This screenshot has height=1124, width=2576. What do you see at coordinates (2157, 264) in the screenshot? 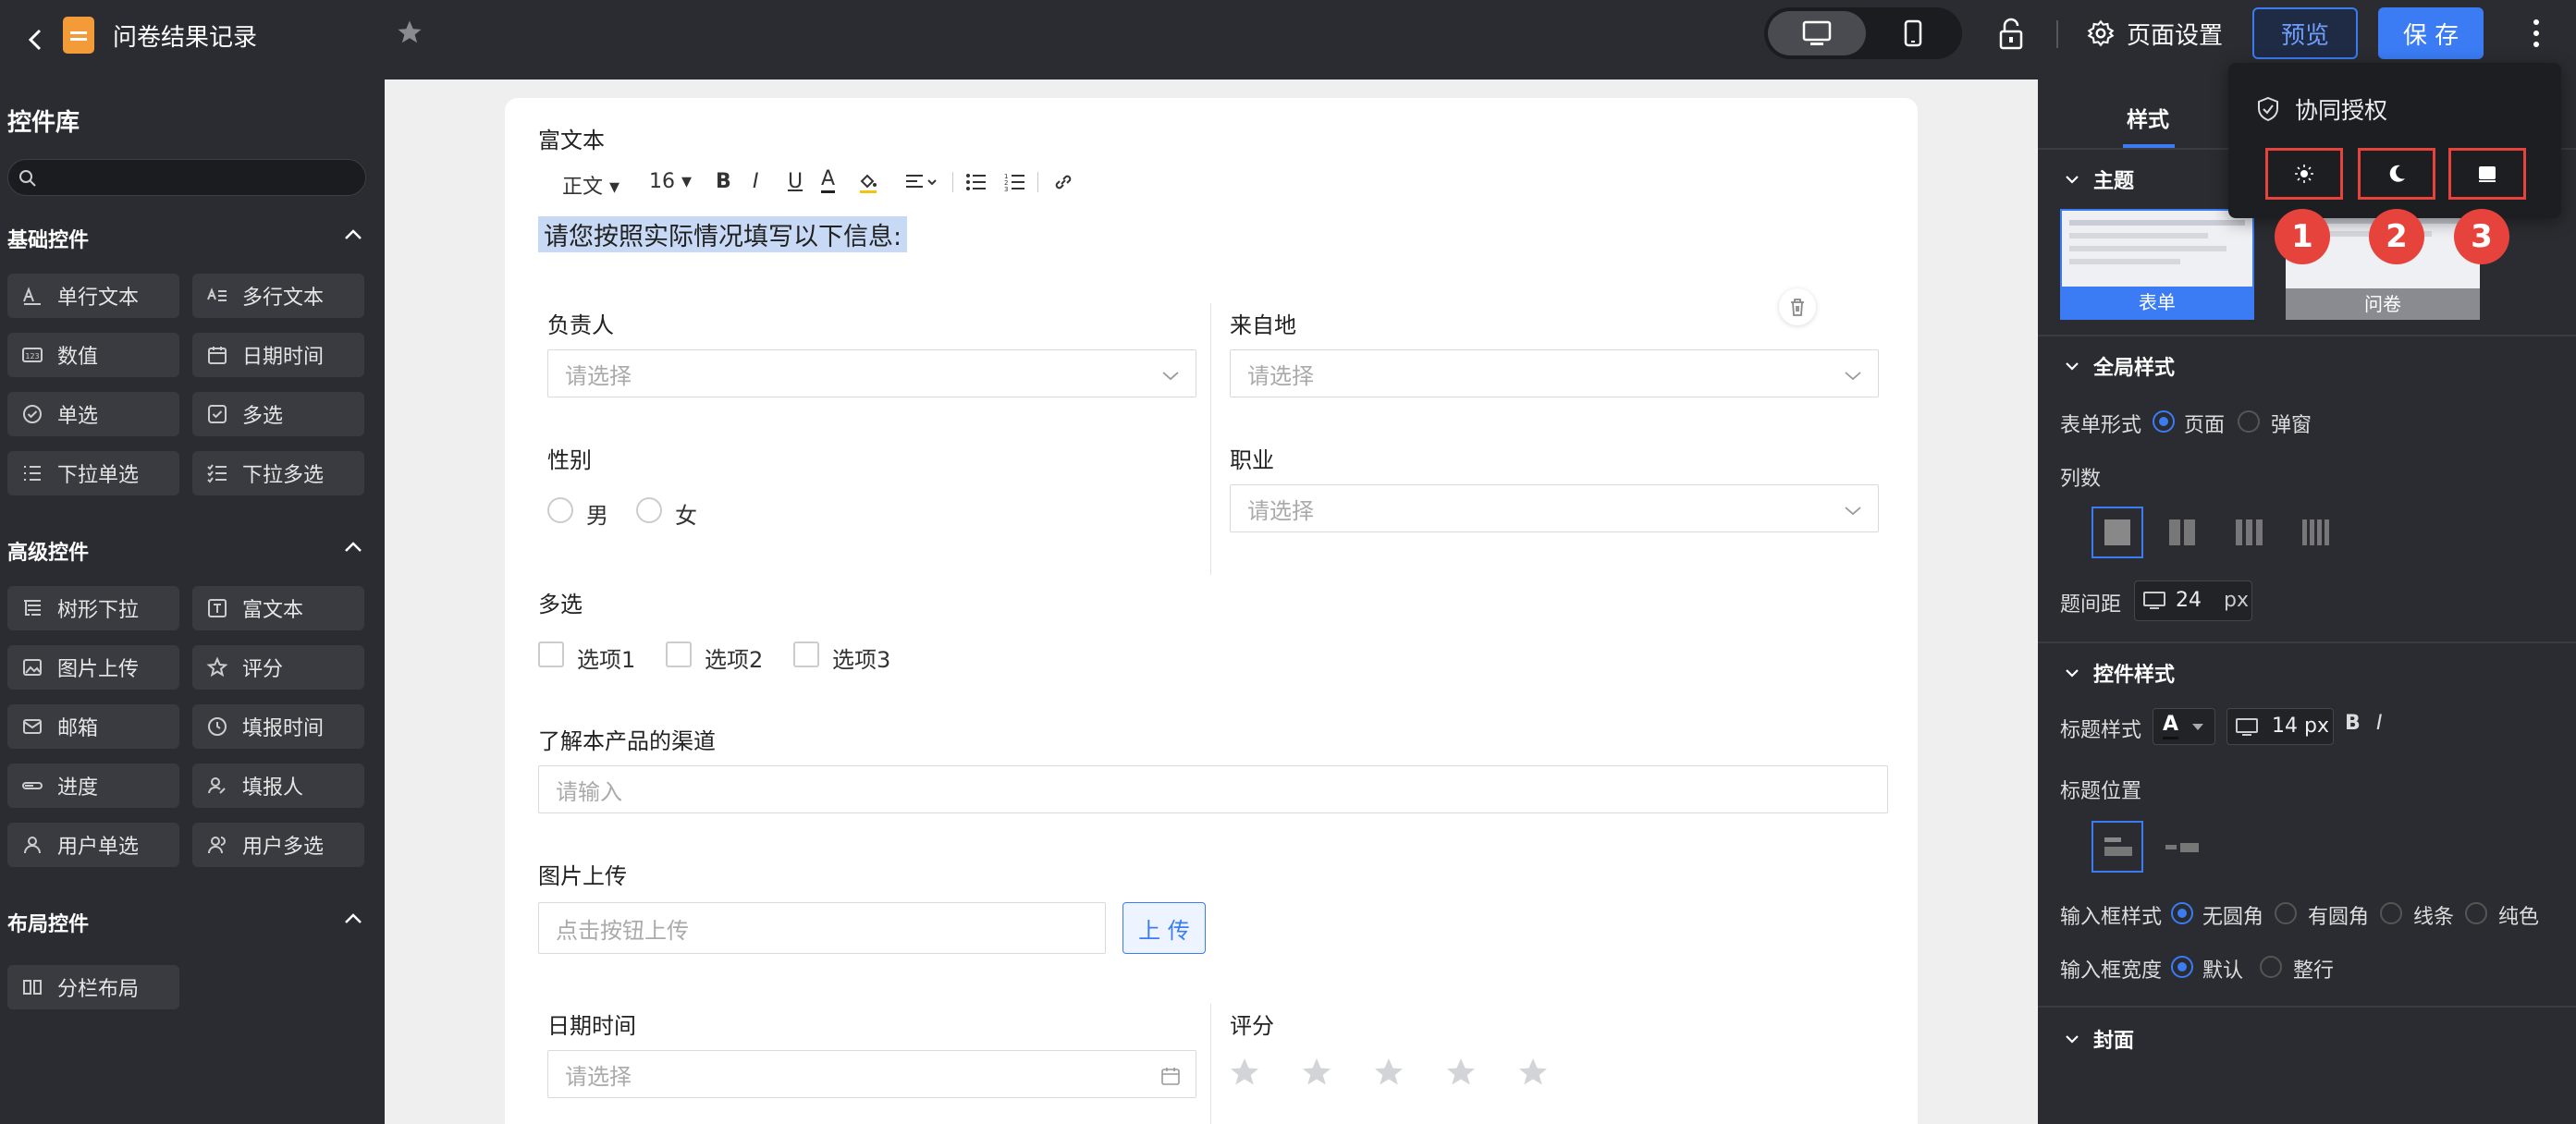
I see `theme-card-form: 表单` at bounding box center [2157, 264].